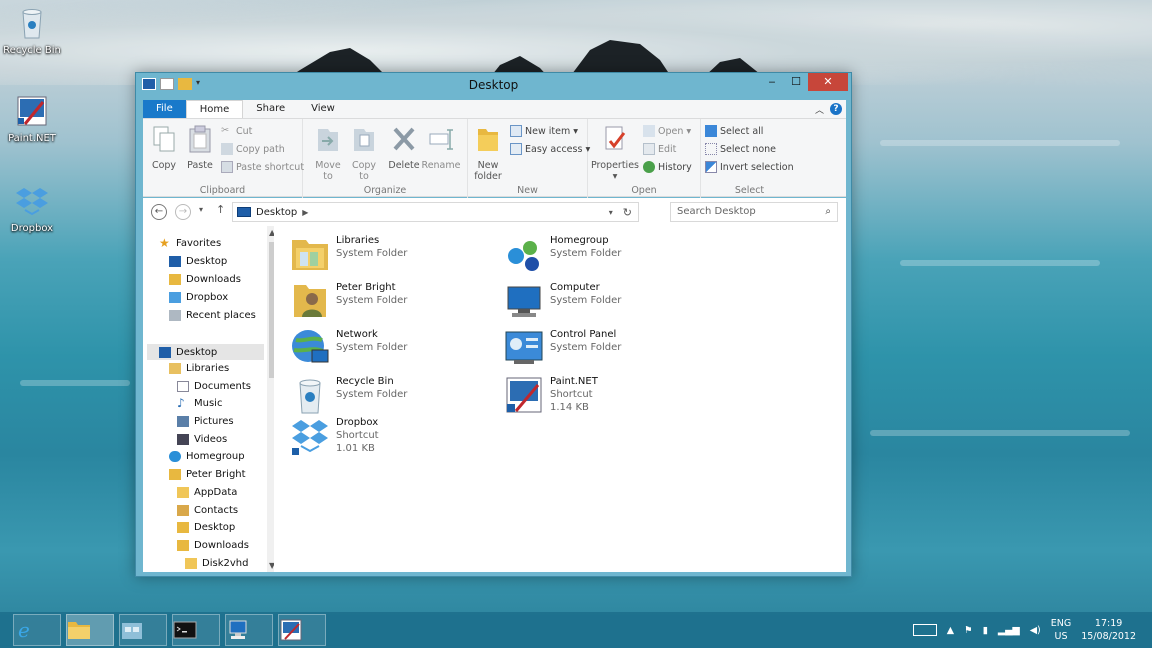  I want to click on nav-fav-dropbox: Dropbox, so click(198, 297).